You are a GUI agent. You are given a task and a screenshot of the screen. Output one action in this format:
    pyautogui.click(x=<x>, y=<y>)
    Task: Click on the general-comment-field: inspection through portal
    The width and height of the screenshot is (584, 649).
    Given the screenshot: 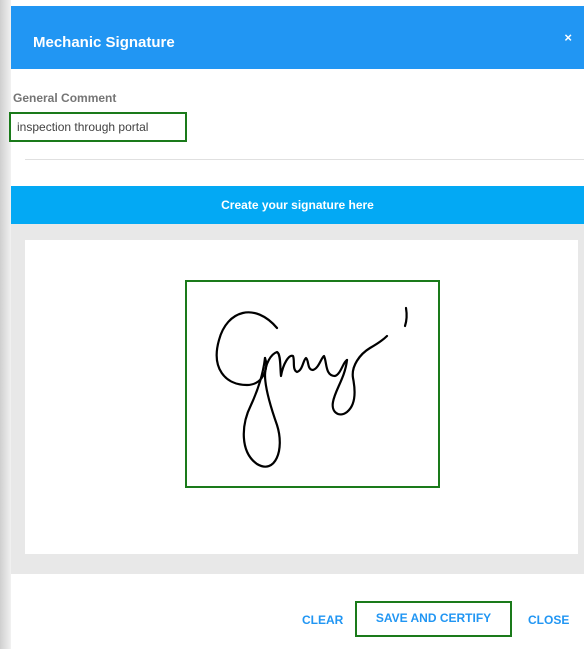 What is the action you would take?
    pyautogui.click(x=98, y=127)
    